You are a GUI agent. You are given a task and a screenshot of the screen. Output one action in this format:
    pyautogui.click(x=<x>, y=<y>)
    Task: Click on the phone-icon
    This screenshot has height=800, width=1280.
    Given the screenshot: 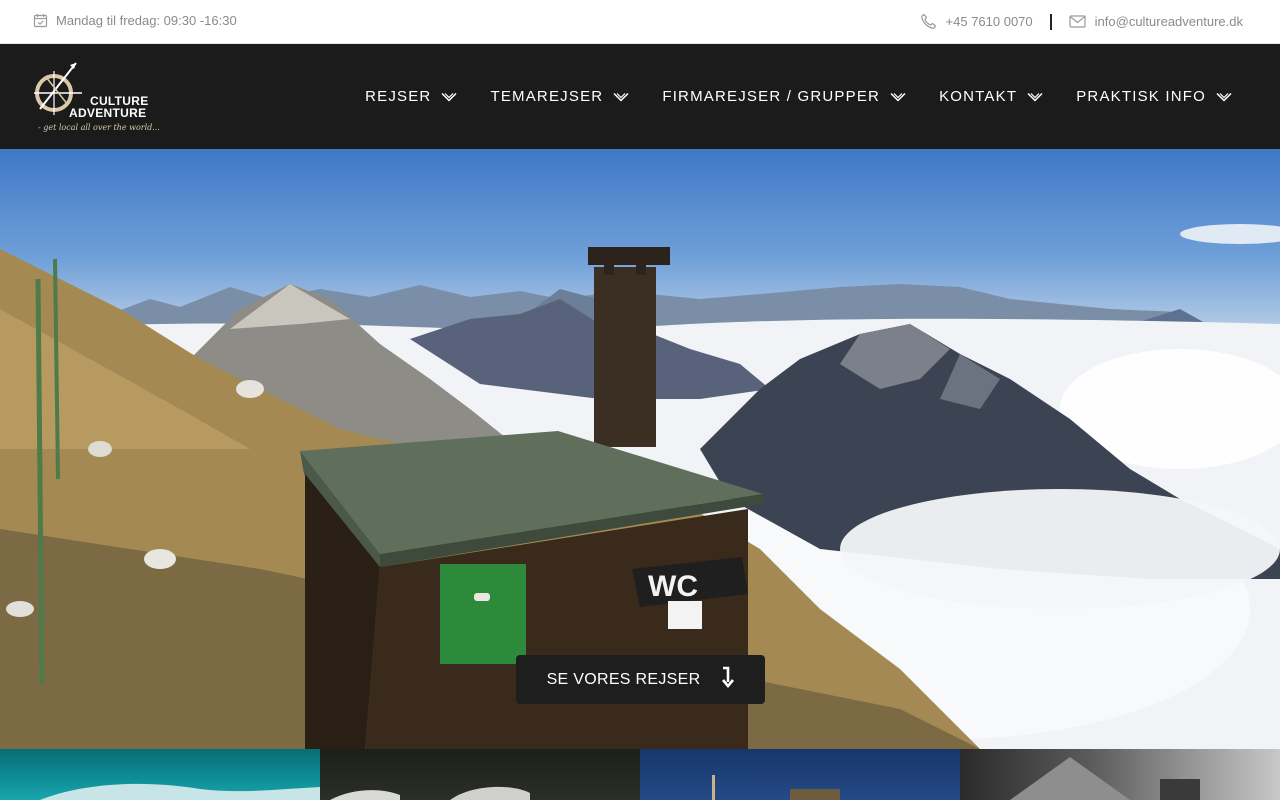 What is the action you would take?
    pyautogui.click(x=928, y=21)
    